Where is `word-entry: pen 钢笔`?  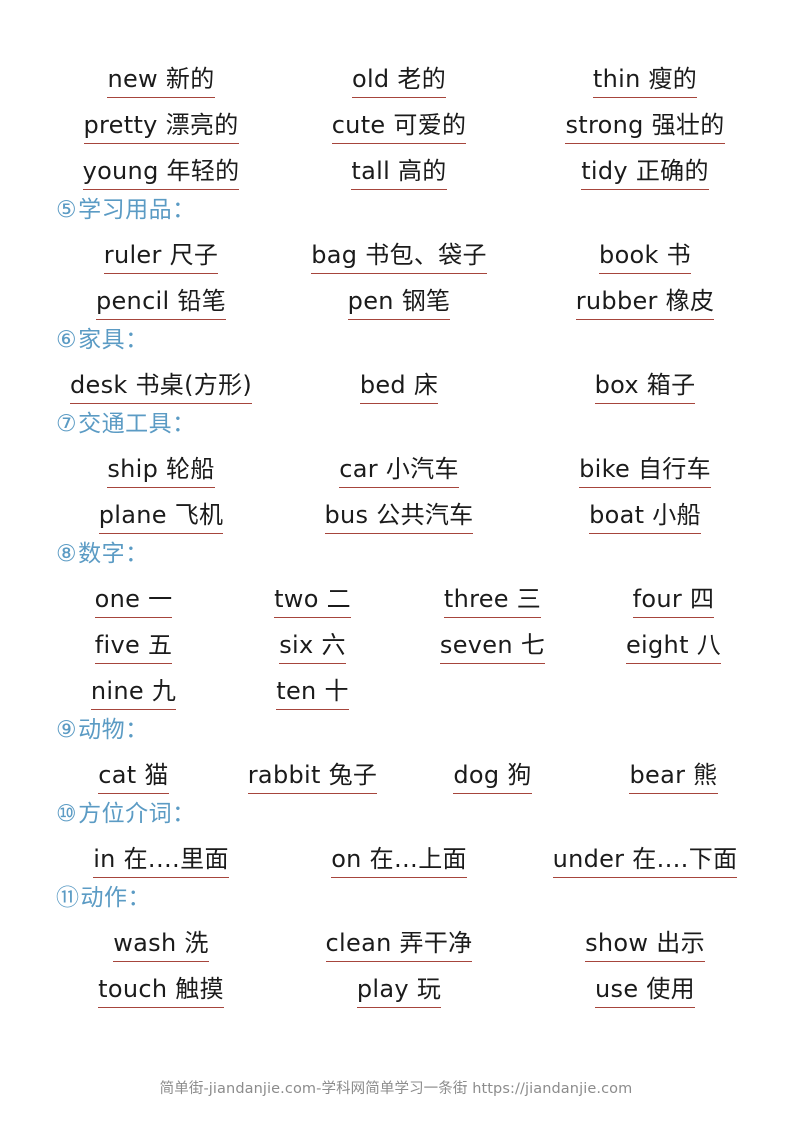
word-entry: pen 钢笔 is located at coordinates (399, 303).